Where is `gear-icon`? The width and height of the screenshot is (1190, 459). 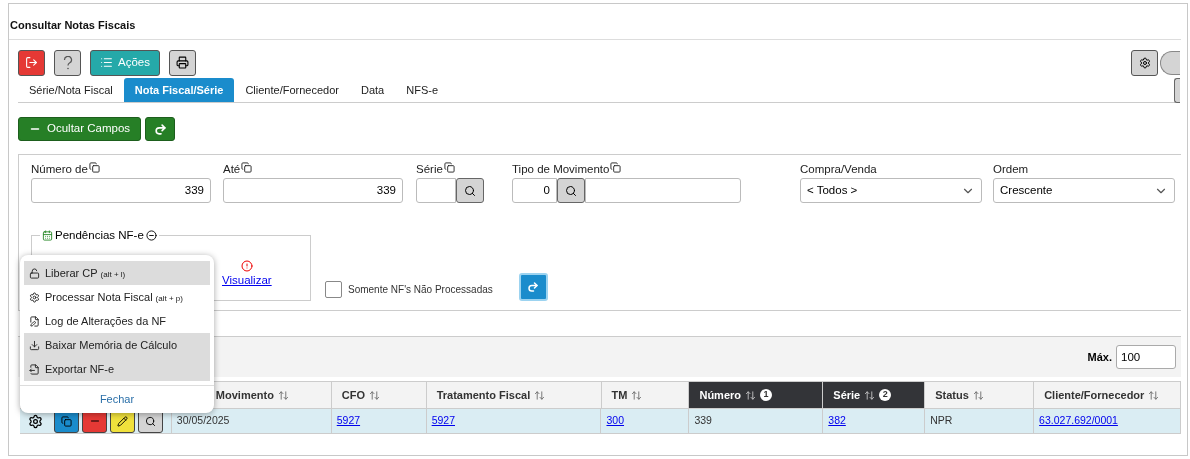 gear-icon is located at coordinates (34, 297).